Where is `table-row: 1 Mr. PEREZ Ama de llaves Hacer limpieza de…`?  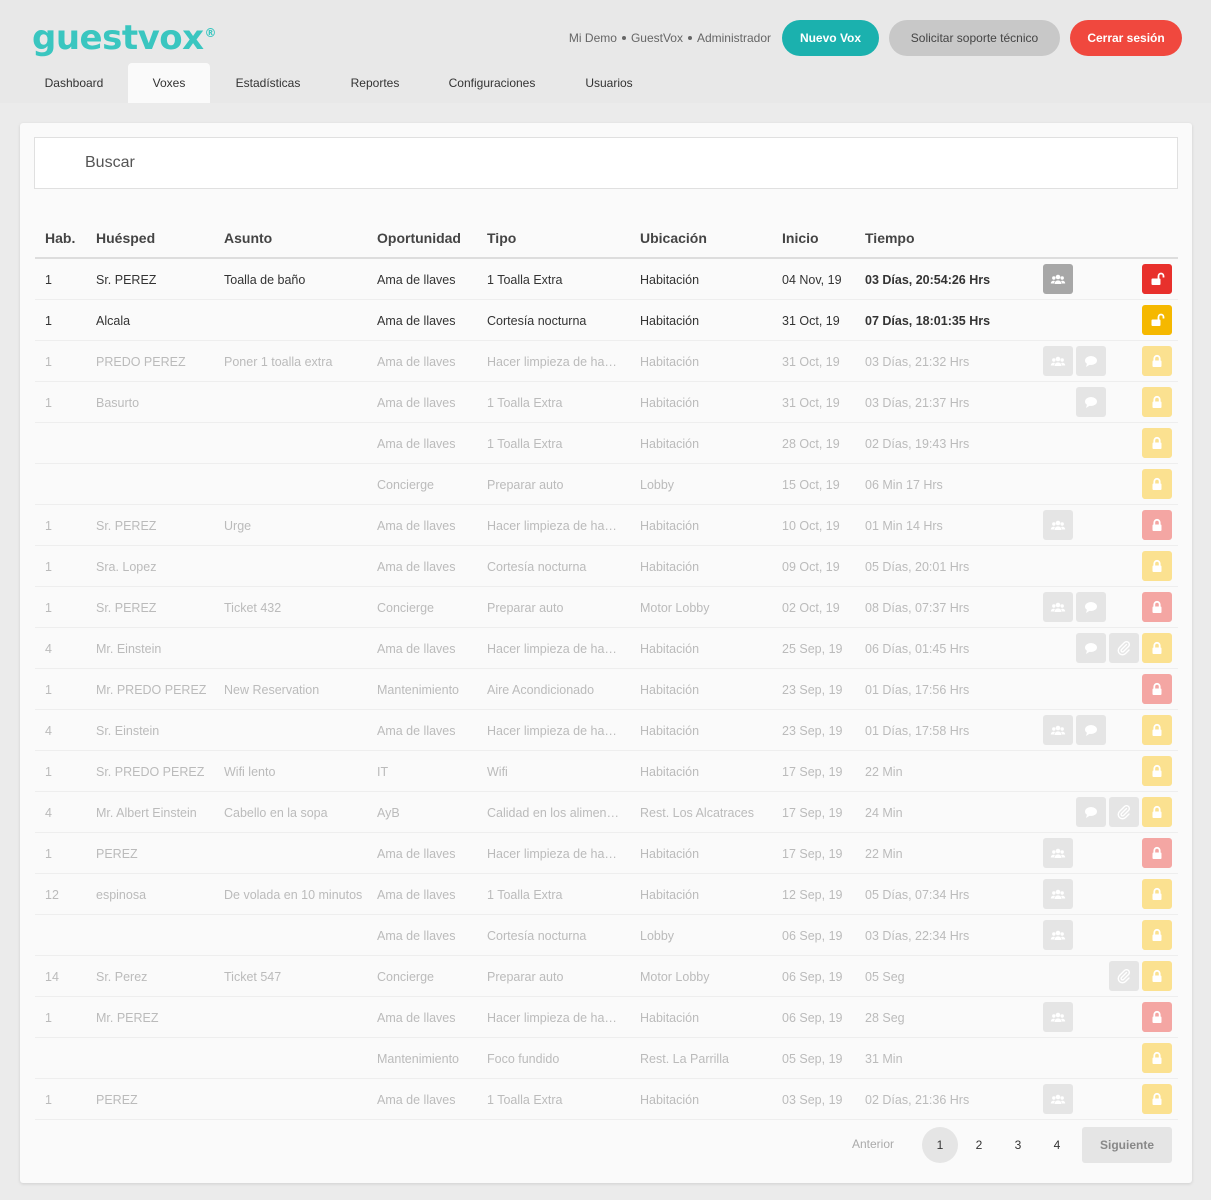 table-row: 1 Mr. PEREZ Ama de llaves Hacer limpieza de… is located at coordinates (606, 1017).